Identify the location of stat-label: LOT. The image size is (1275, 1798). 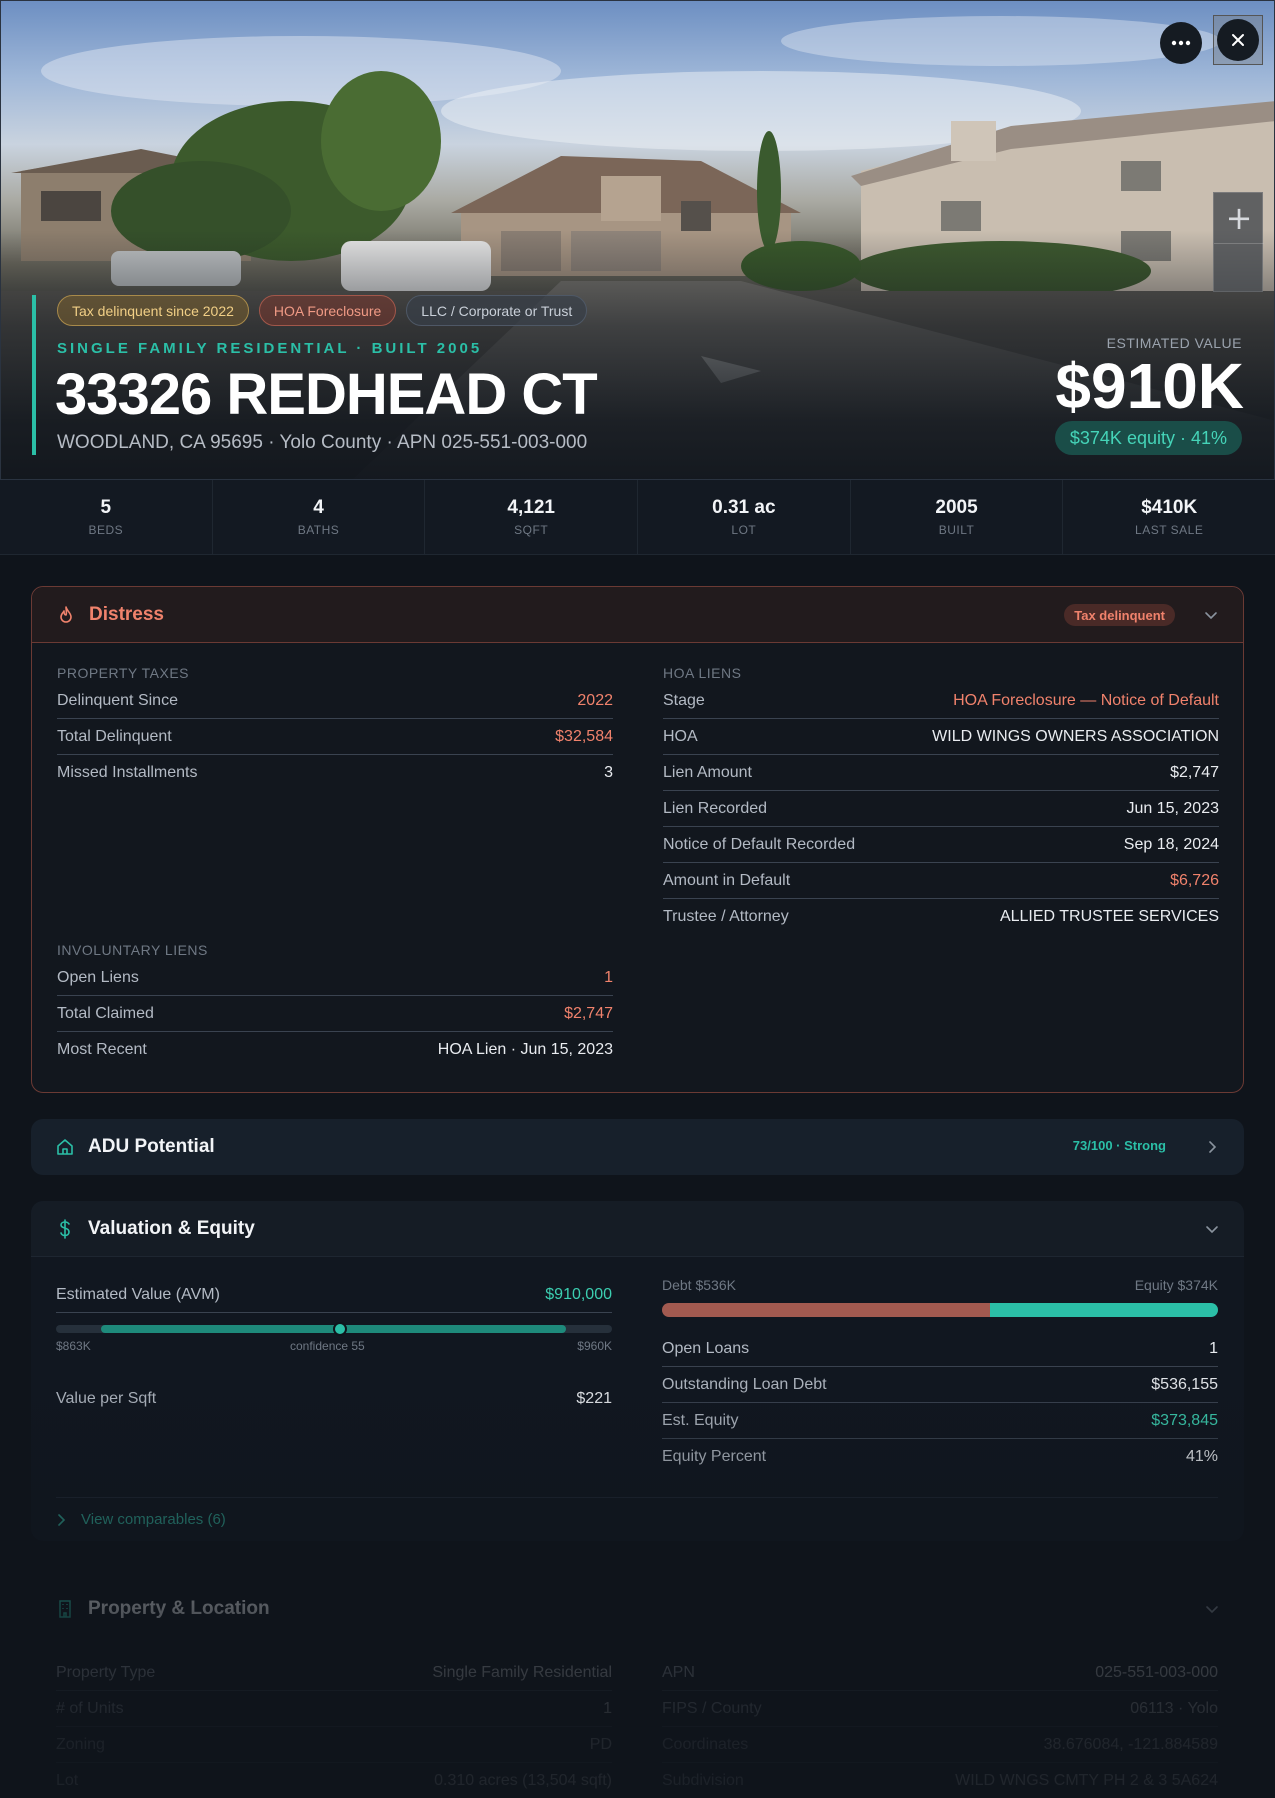
(744, 530).